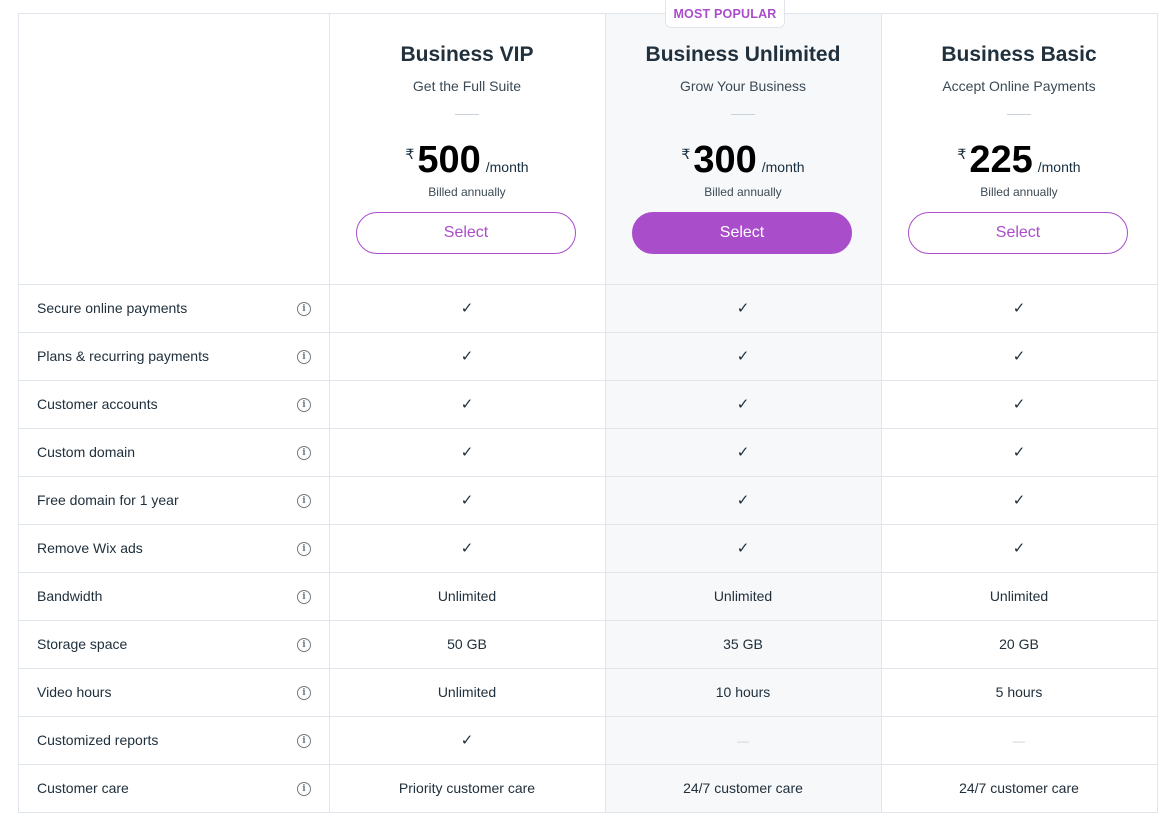 Image resolution: width=1172 pixels, height=819 pixels. I want to click on plan-subtitle: Grow Your Business, so click(743, 86).